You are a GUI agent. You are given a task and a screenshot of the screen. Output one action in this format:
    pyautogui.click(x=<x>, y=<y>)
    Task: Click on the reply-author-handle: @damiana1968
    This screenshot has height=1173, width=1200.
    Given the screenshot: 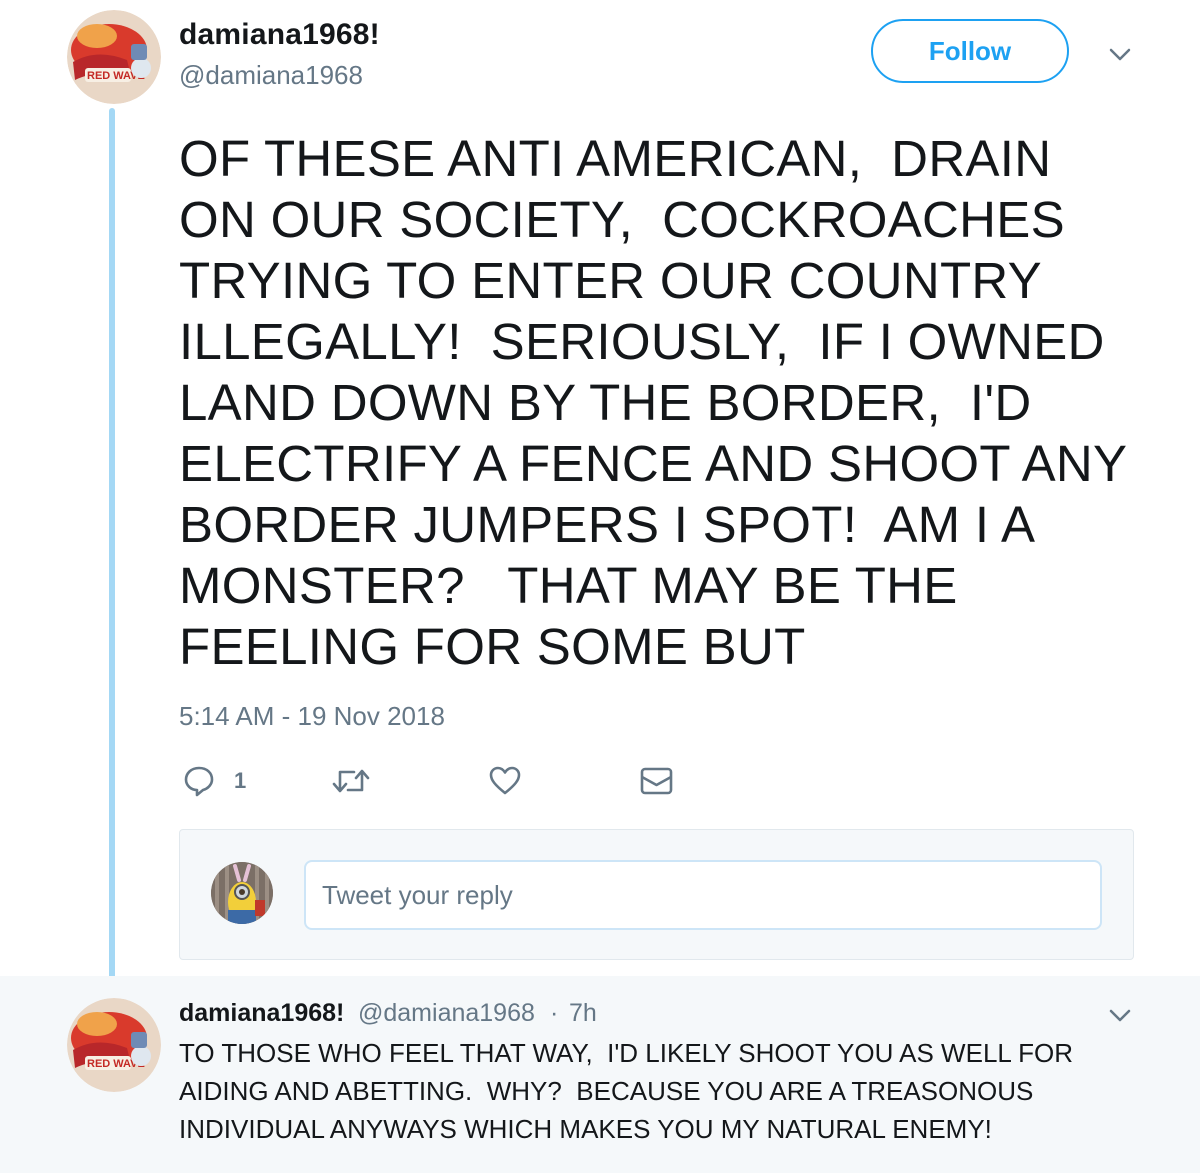 What is the action you would take?
    pyautogui.click(x=446, y=1013)
    